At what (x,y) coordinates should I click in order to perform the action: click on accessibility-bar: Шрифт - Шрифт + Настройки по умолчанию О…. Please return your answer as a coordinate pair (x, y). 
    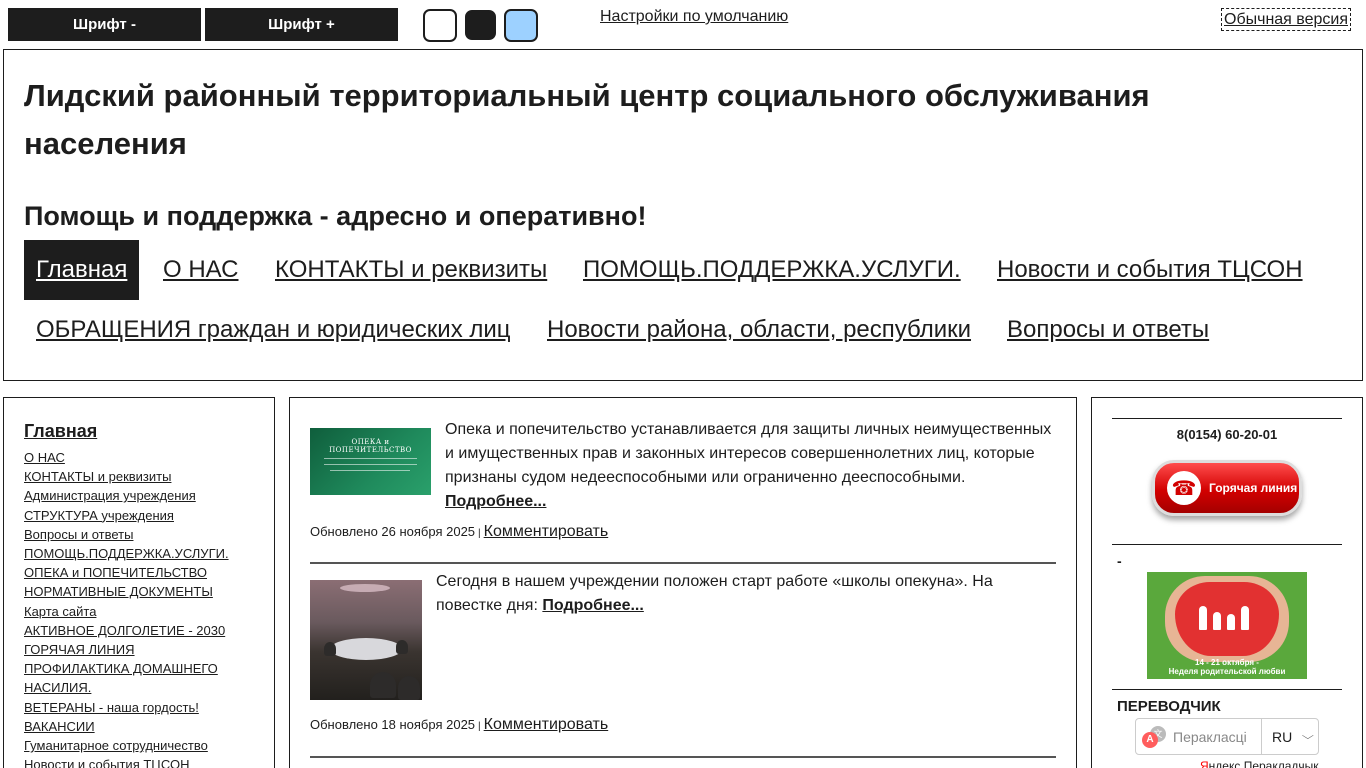
    Looking at the image, I should click on (683, 24).